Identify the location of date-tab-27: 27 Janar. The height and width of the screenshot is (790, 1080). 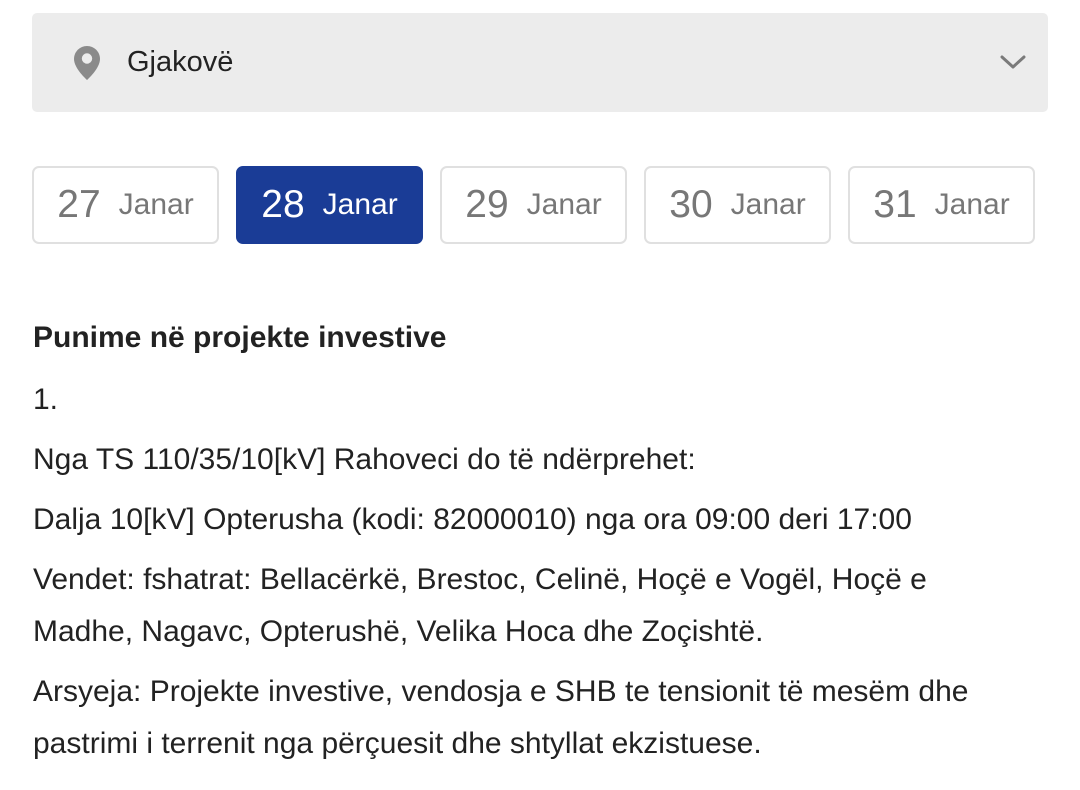
(125, 205).